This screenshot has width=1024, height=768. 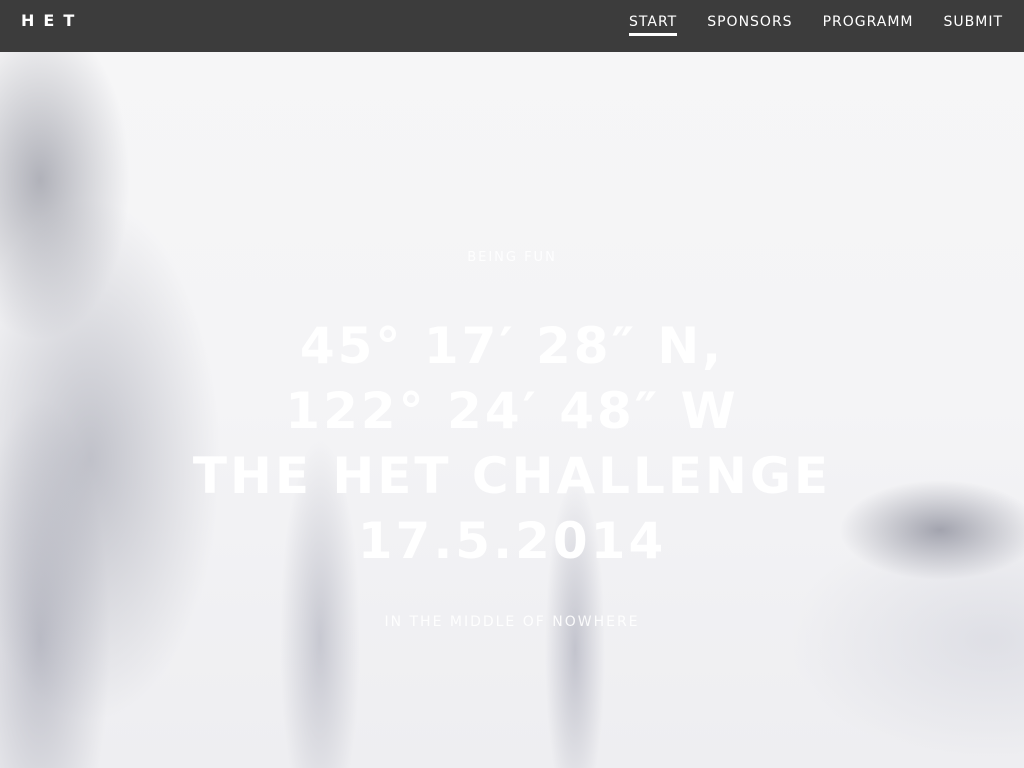 I want to click on headline-line-title: THE HET CHALLENGE, so click(x=512, y=476).